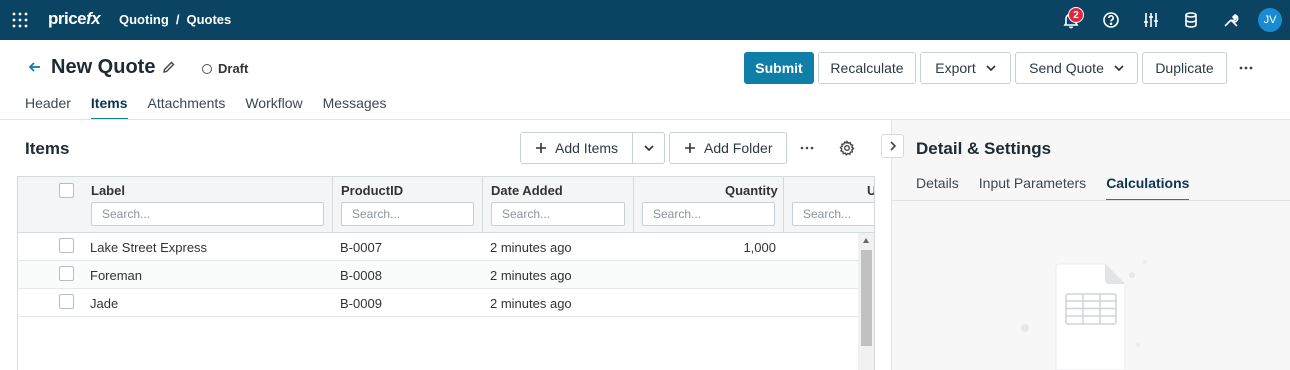 The height and width of the screenshot is (370, 1290). Describe the element at coordinates (833, 214) in the screenshot. I see `unit-filter-input` at that location.